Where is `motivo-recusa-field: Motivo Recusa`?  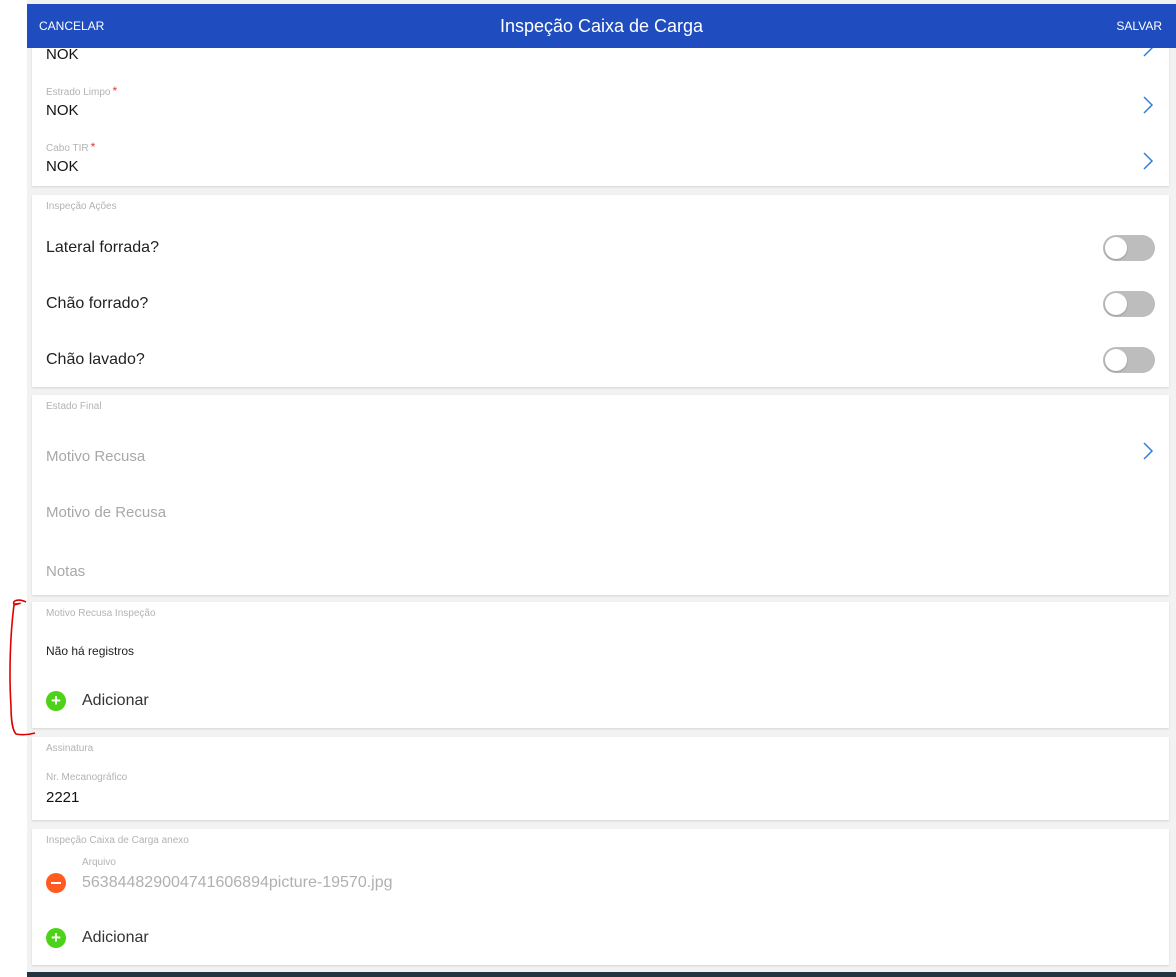 motivo-recusa-field: Motivo Recusa is located at coordinates (95, 456).